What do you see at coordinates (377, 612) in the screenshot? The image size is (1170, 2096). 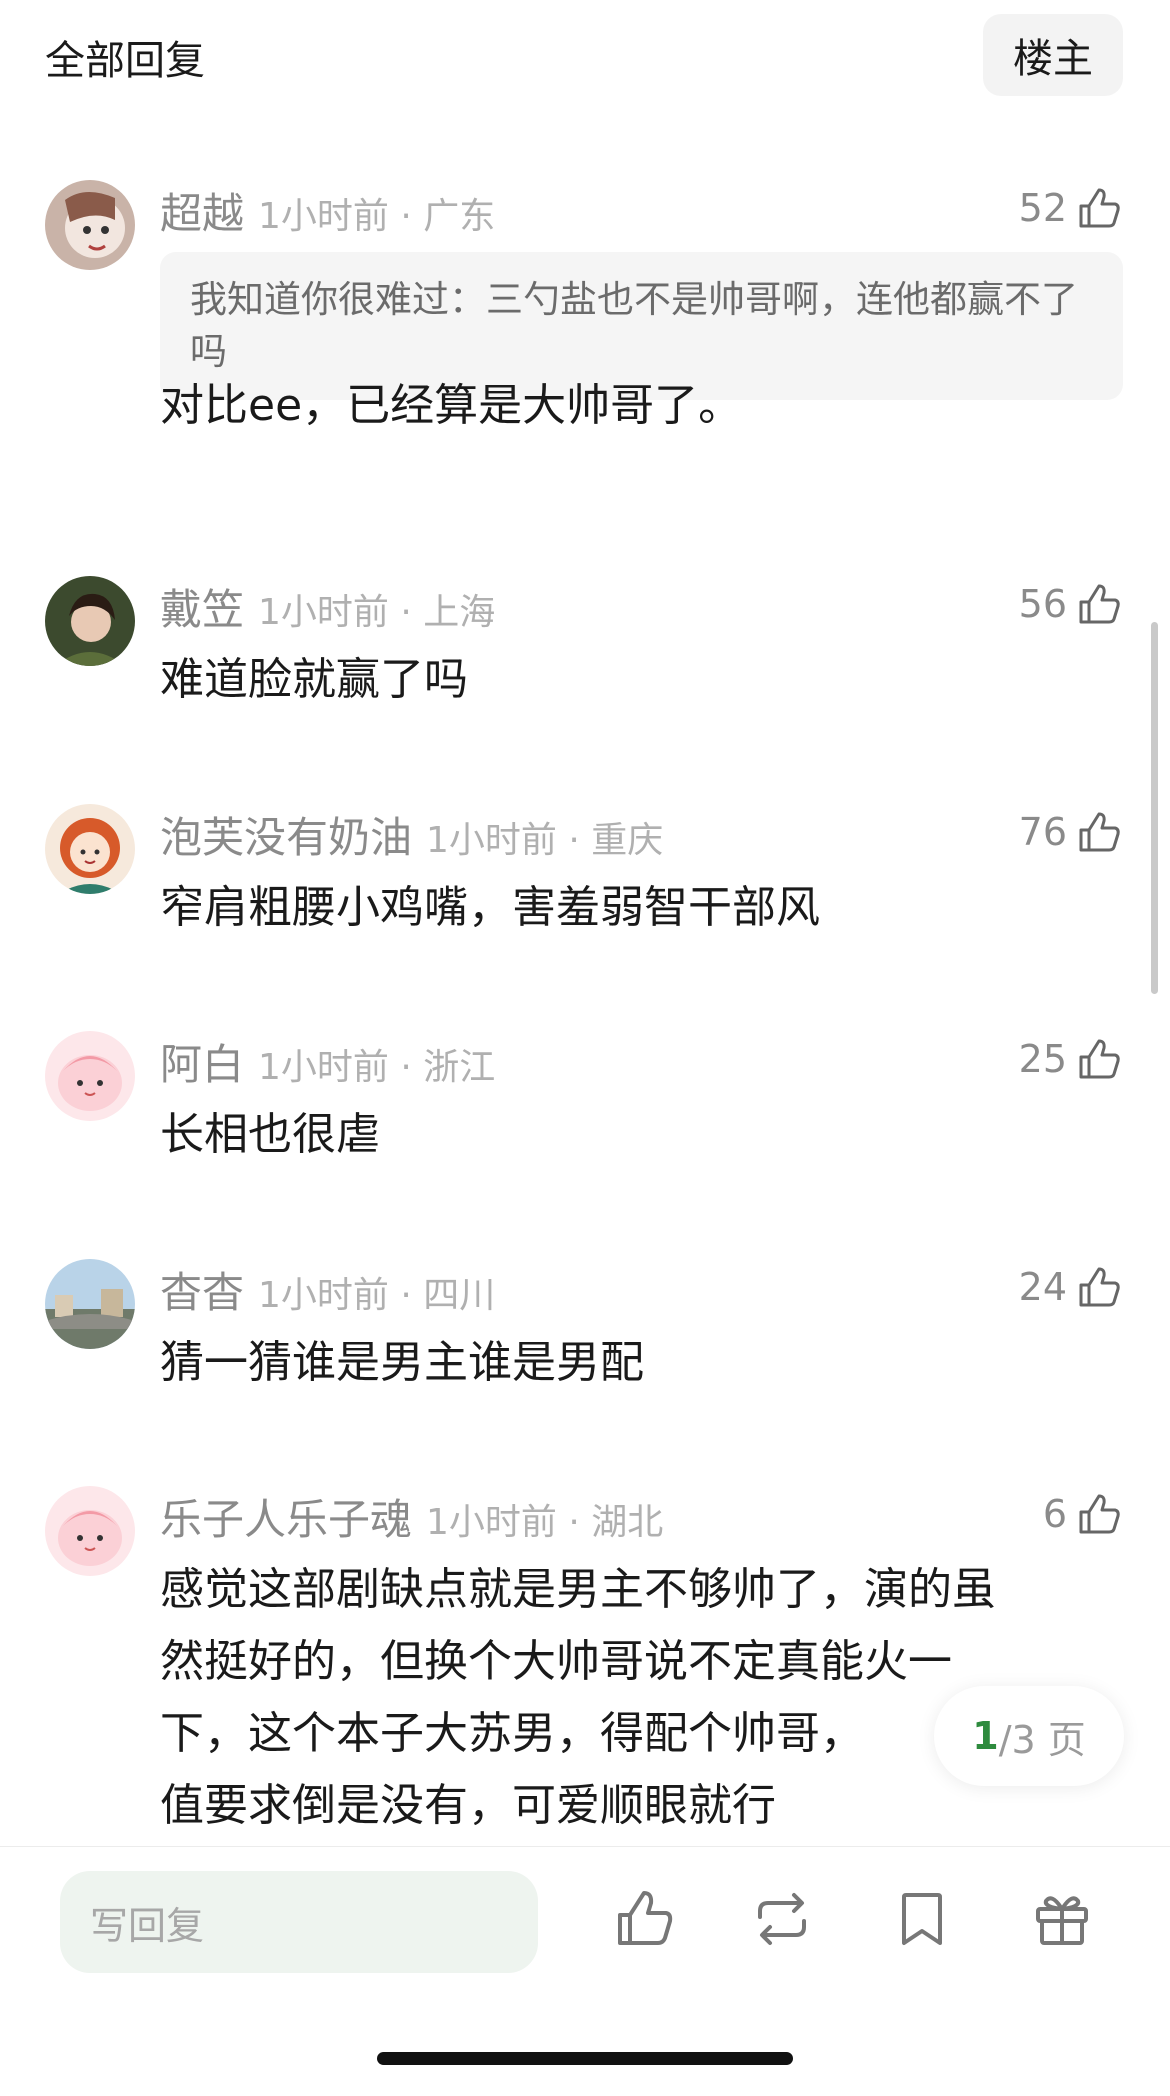 I see `time-location: 1小时前 · 上海` at bounding box center [377, 612].